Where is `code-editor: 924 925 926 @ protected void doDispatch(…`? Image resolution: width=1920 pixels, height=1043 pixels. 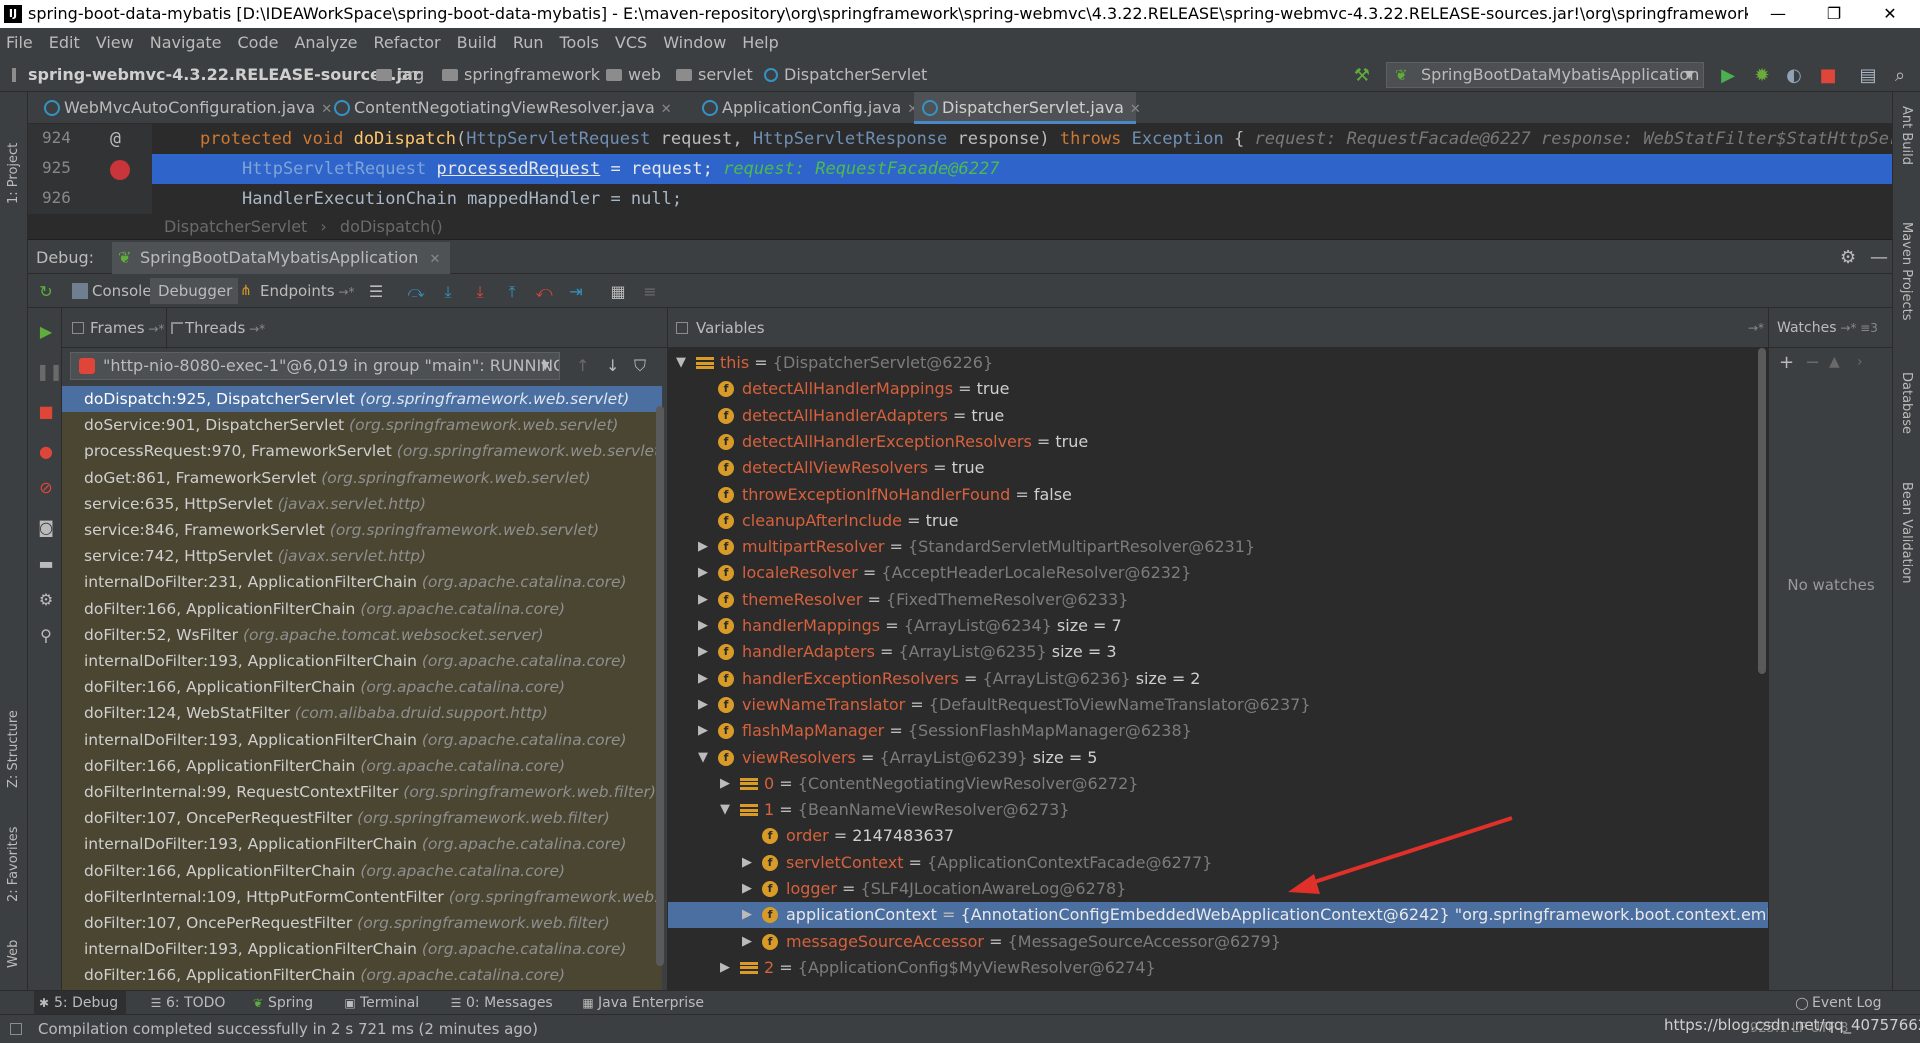 code-editor: 924 925 926 @ protected void doDispatch(… is located at coordinates (960, 169).